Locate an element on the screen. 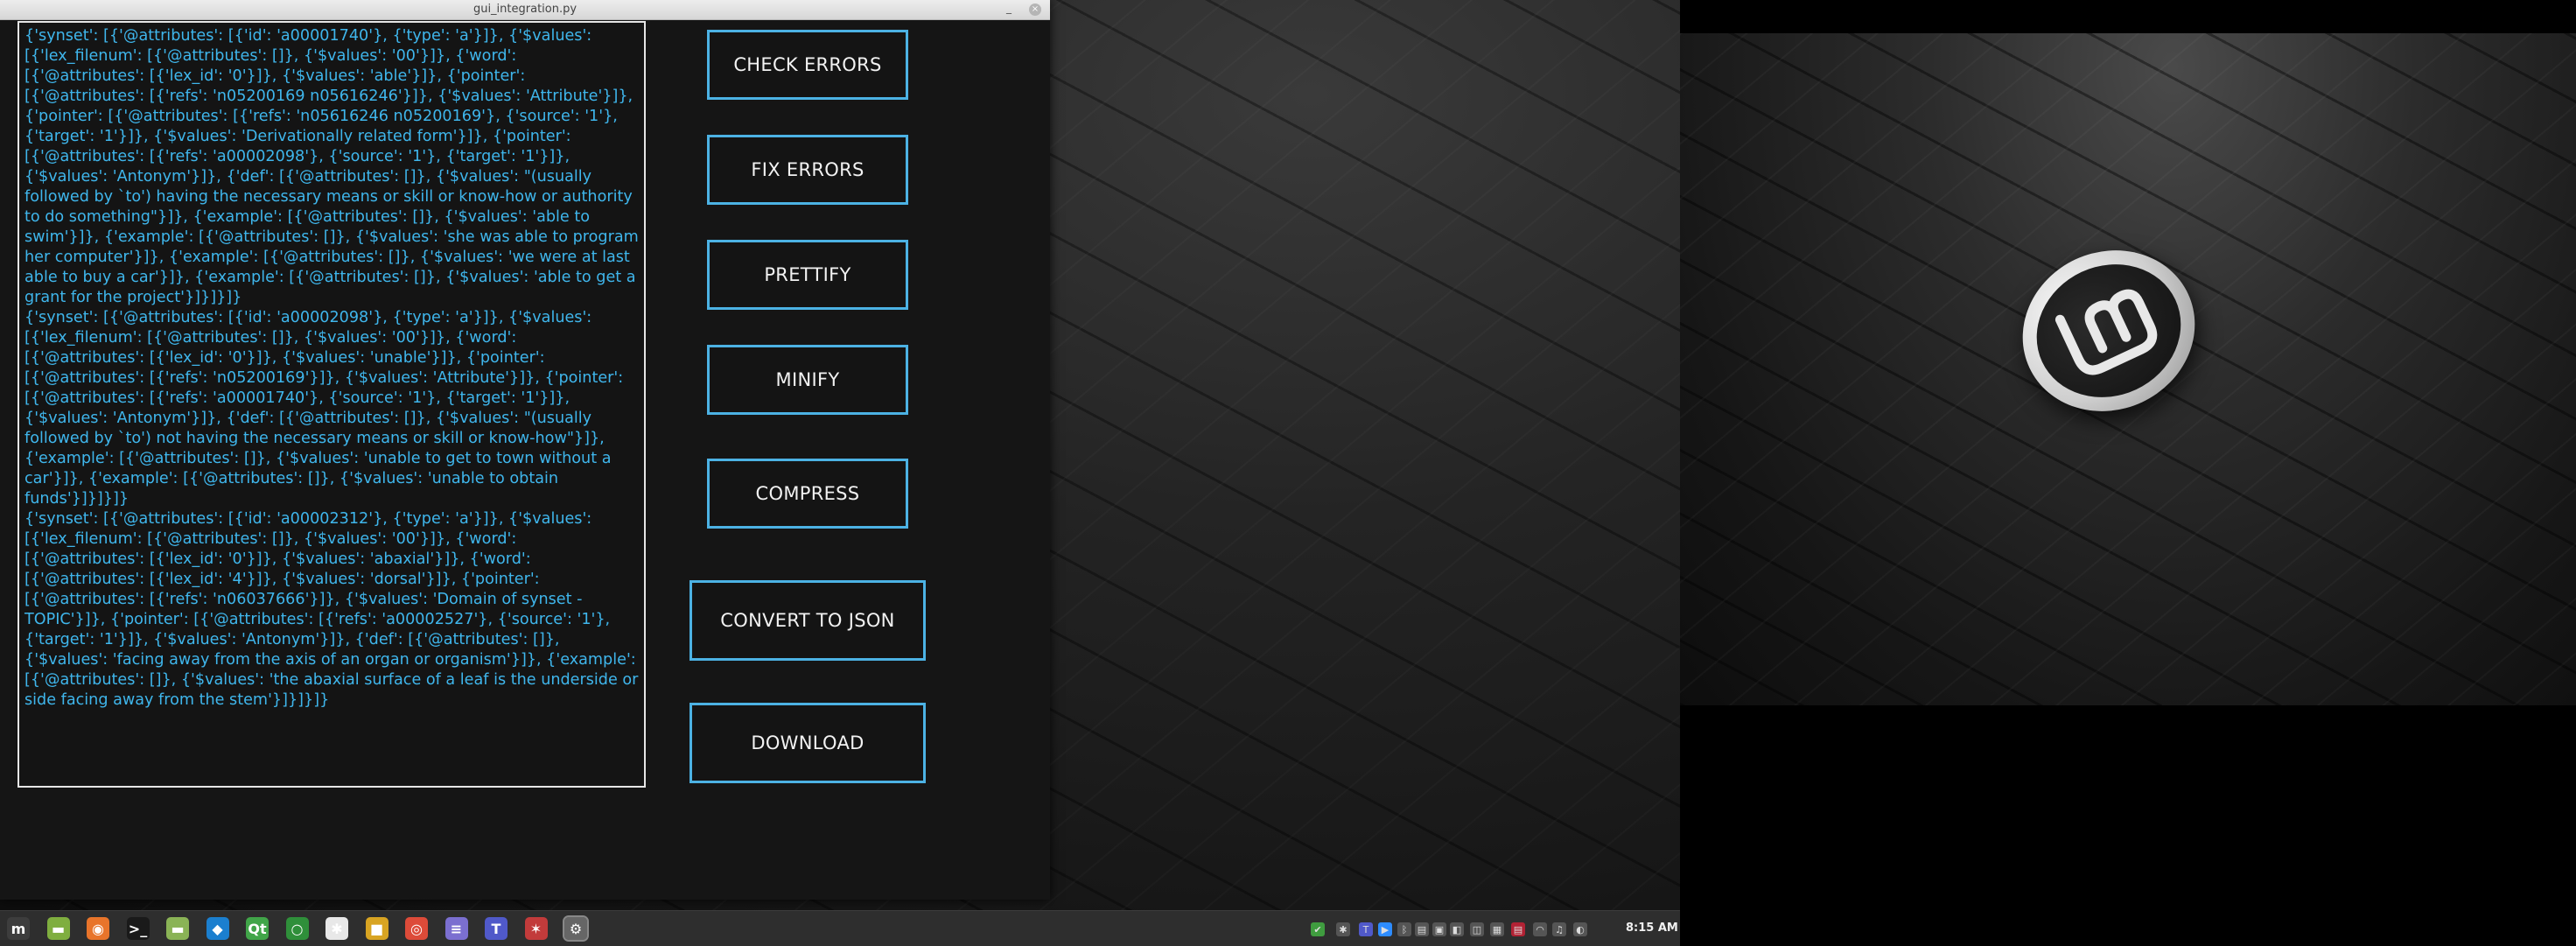  check-errors-button: CHECK ERRORS is located at coordinates (807, 65).